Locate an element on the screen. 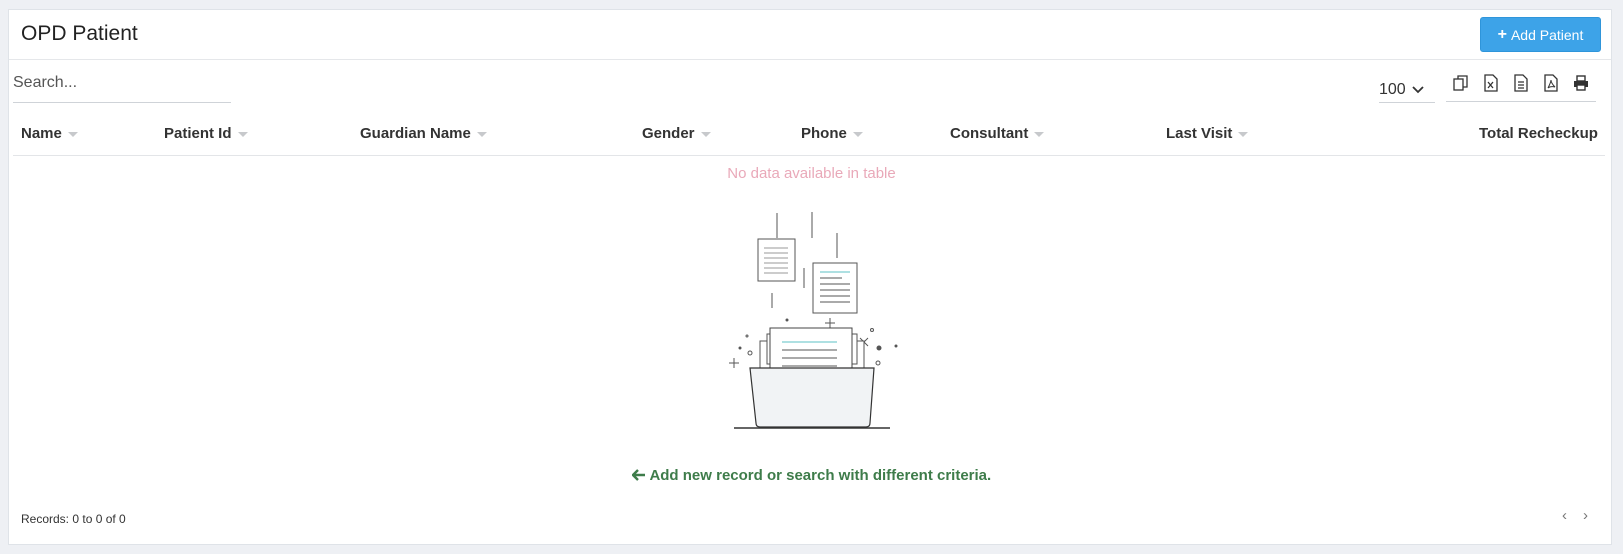  print-icon is located at coordinates (1581, 83).